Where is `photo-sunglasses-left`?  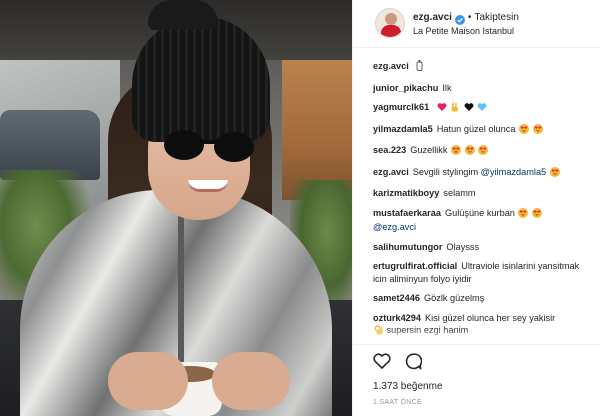 photo-sunglasses-left is located at coordinates (184, 145).